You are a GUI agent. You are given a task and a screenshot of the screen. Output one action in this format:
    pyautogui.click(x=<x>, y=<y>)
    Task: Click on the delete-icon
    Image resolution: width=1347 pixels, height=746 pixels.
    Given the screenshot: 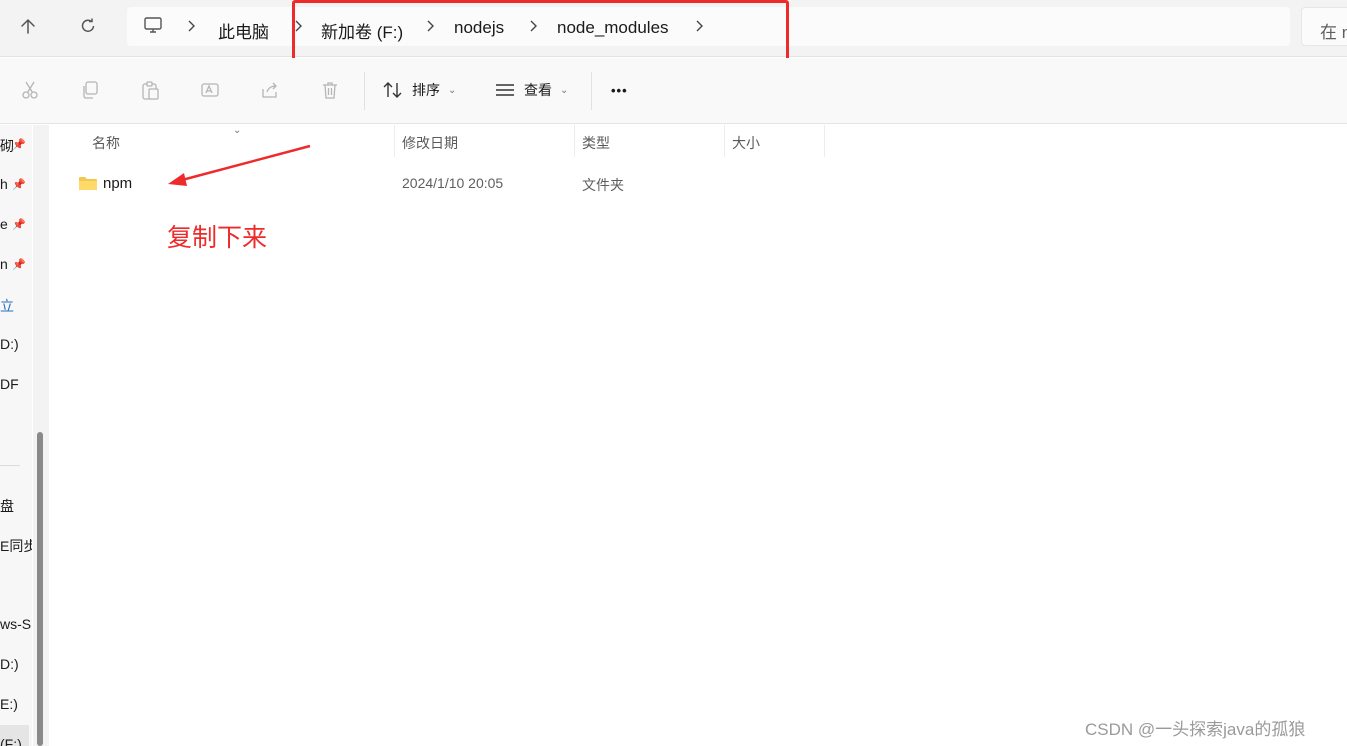 What is the action you would take?
    pyautogui.click(x=330, y=90)
    